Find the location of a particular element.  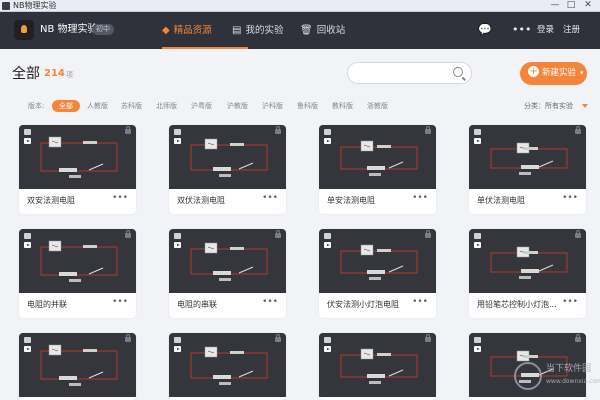

filter-hujiao: 沪教版 is located at coordinates (237, 106).